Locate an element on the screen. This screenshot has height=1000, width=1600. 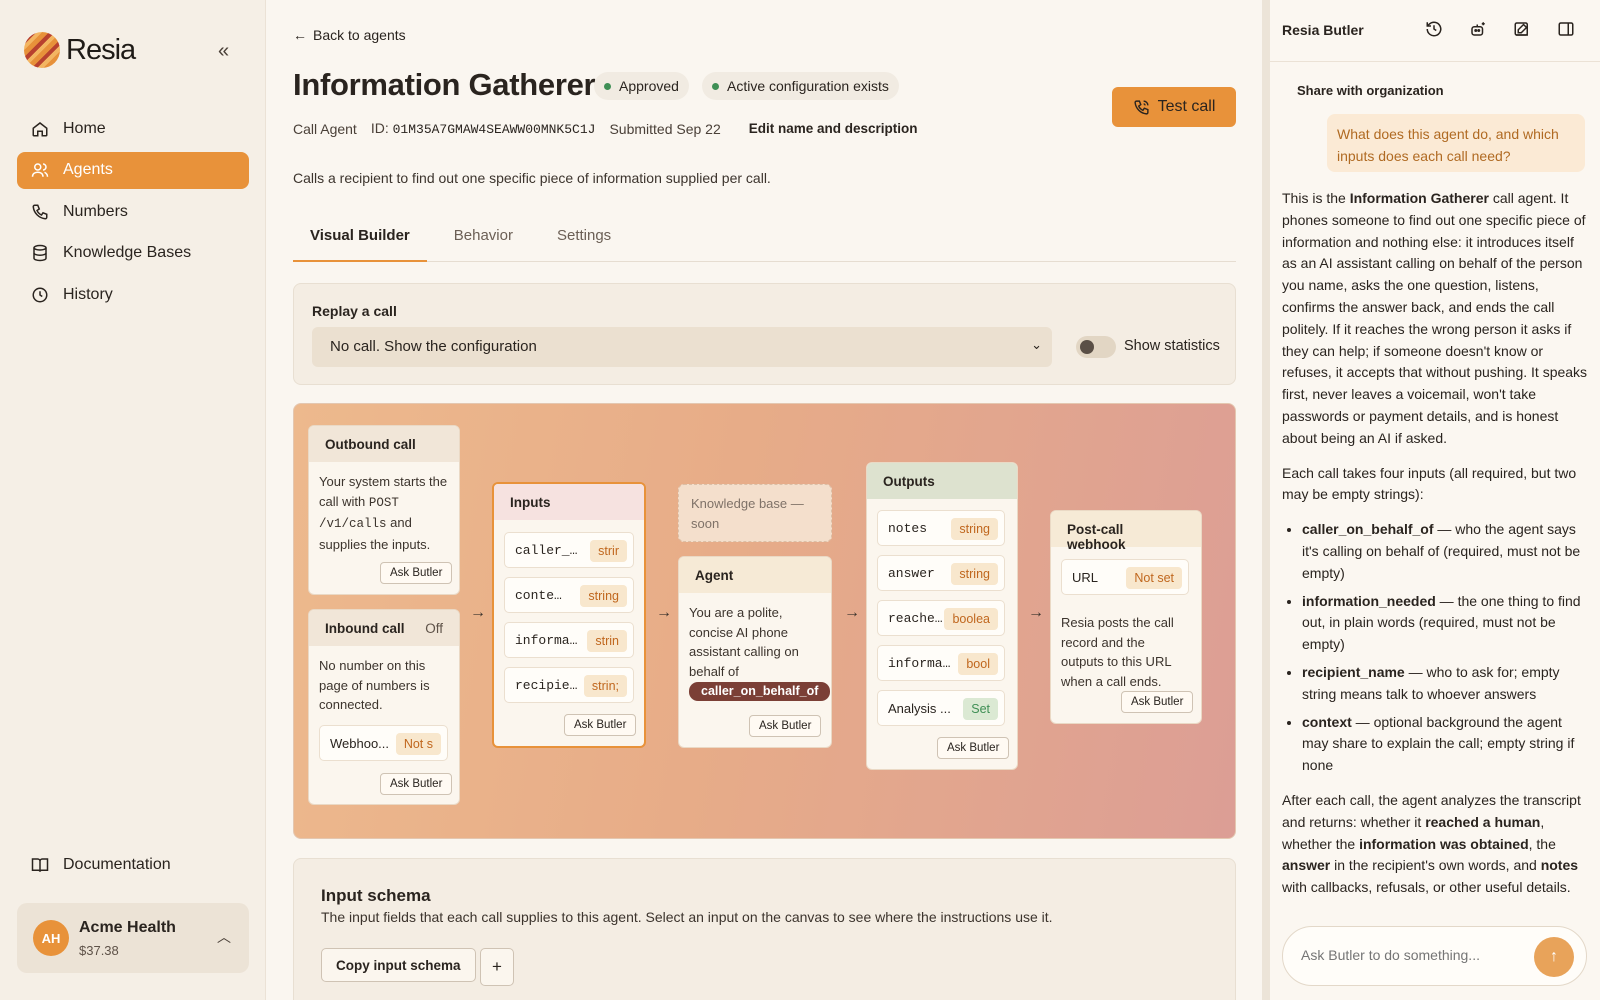
node-title: Inputs is located at coordinates (569, 502).